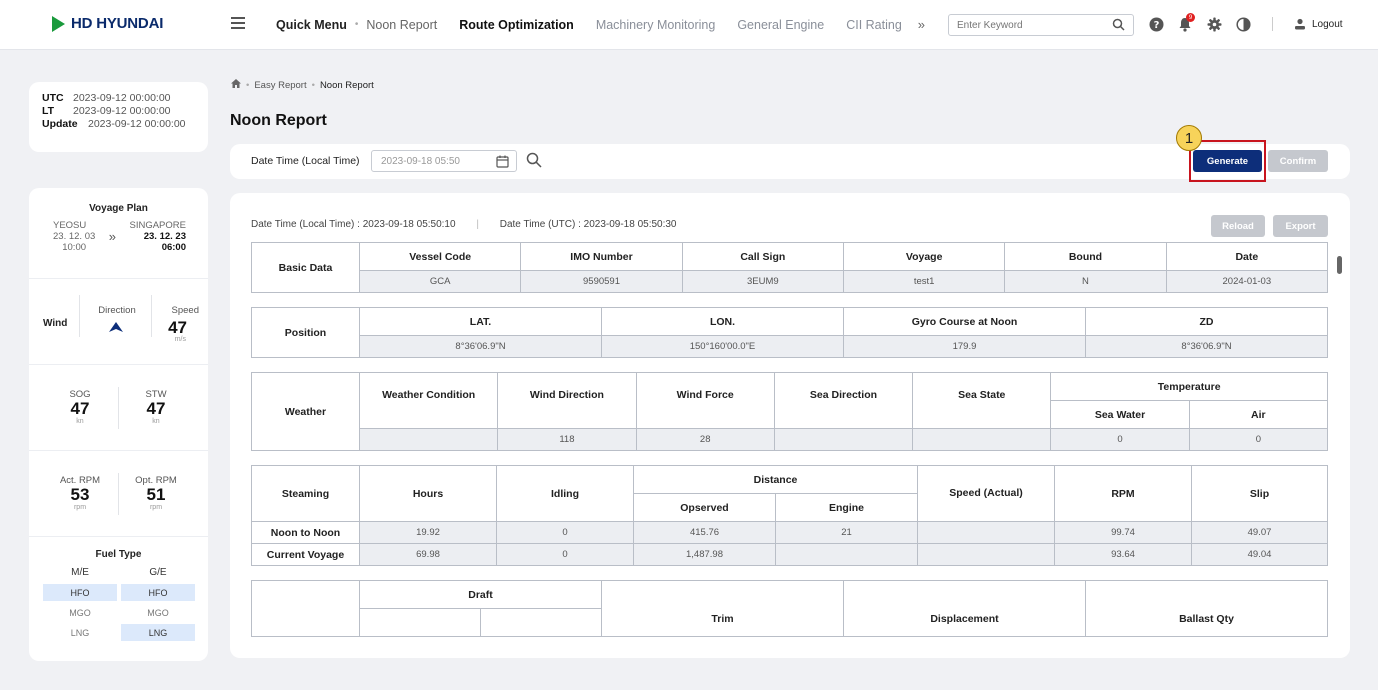 This screenshot has width=1378, height=690. What do you see at coordinates (156, 408) in the screenshot?
I see `stw-value: 47` at bounding box center [156, 408].